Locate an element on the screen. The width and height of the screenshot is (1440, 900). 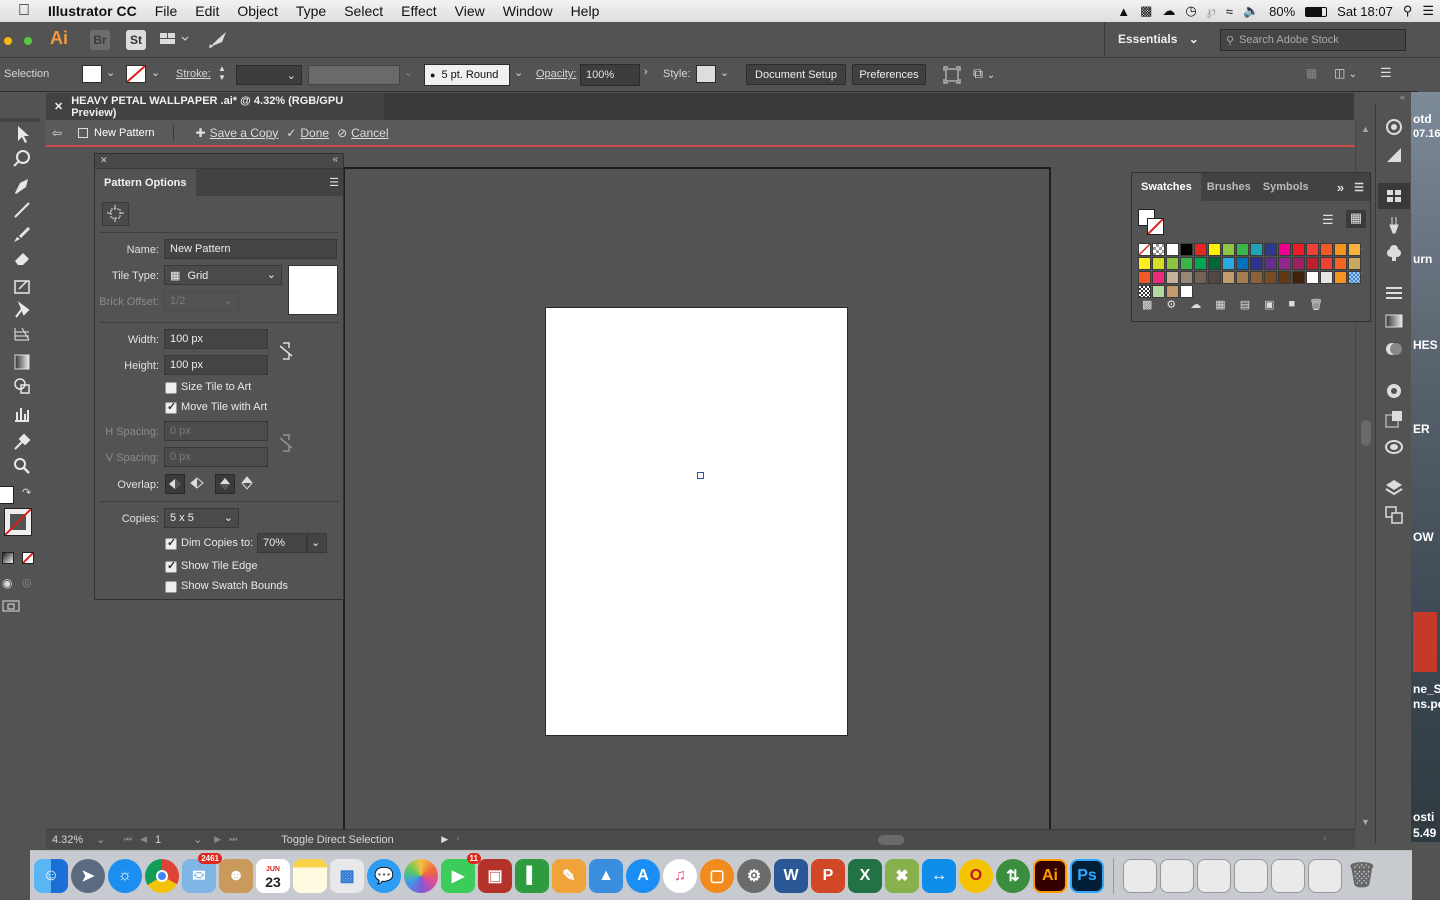
graphic-styles-icon is located at coordinates (1394, 419).